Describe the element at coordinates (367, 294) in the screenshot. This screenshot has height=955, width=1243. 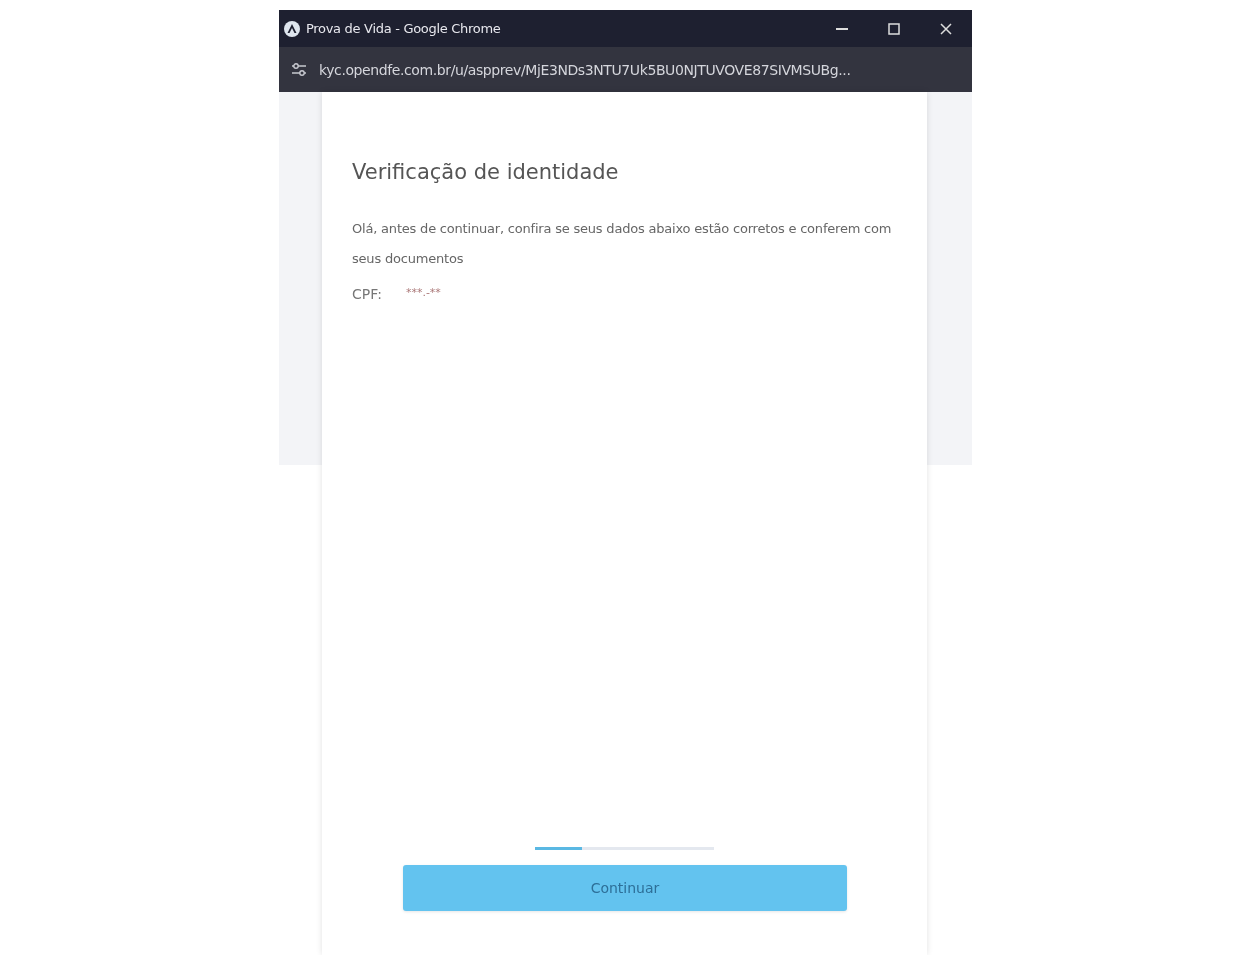
I see `field-label: CPF:` at that location.